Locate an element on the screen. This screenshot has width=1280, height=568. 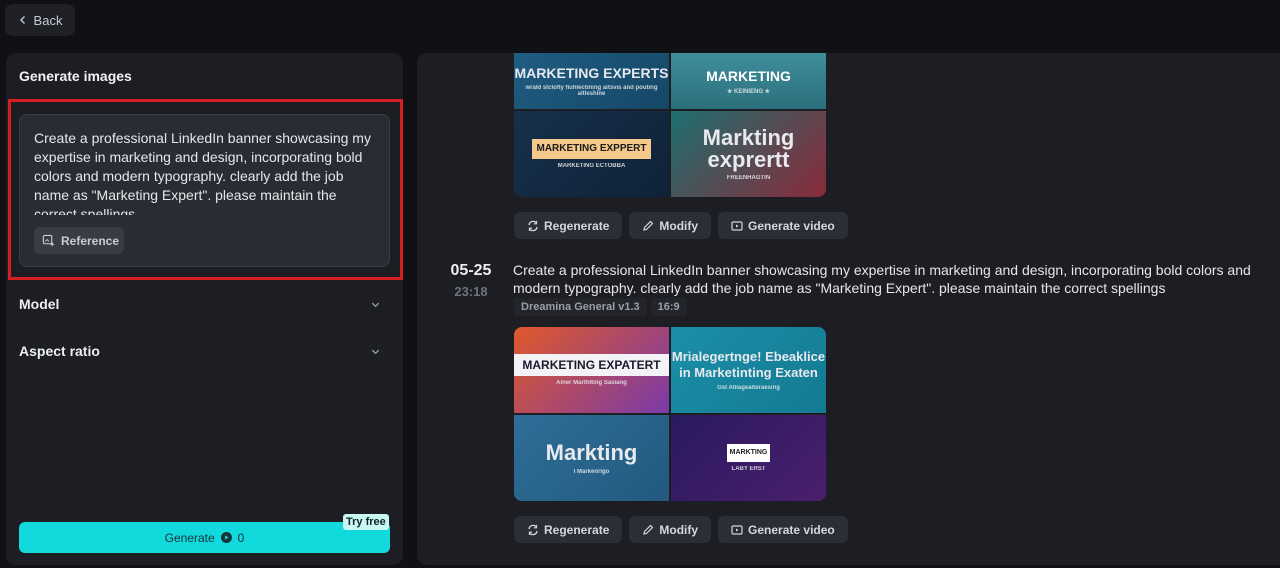
second-actions: Regenerate Modify Generate video is located at coordinates (681, 529).